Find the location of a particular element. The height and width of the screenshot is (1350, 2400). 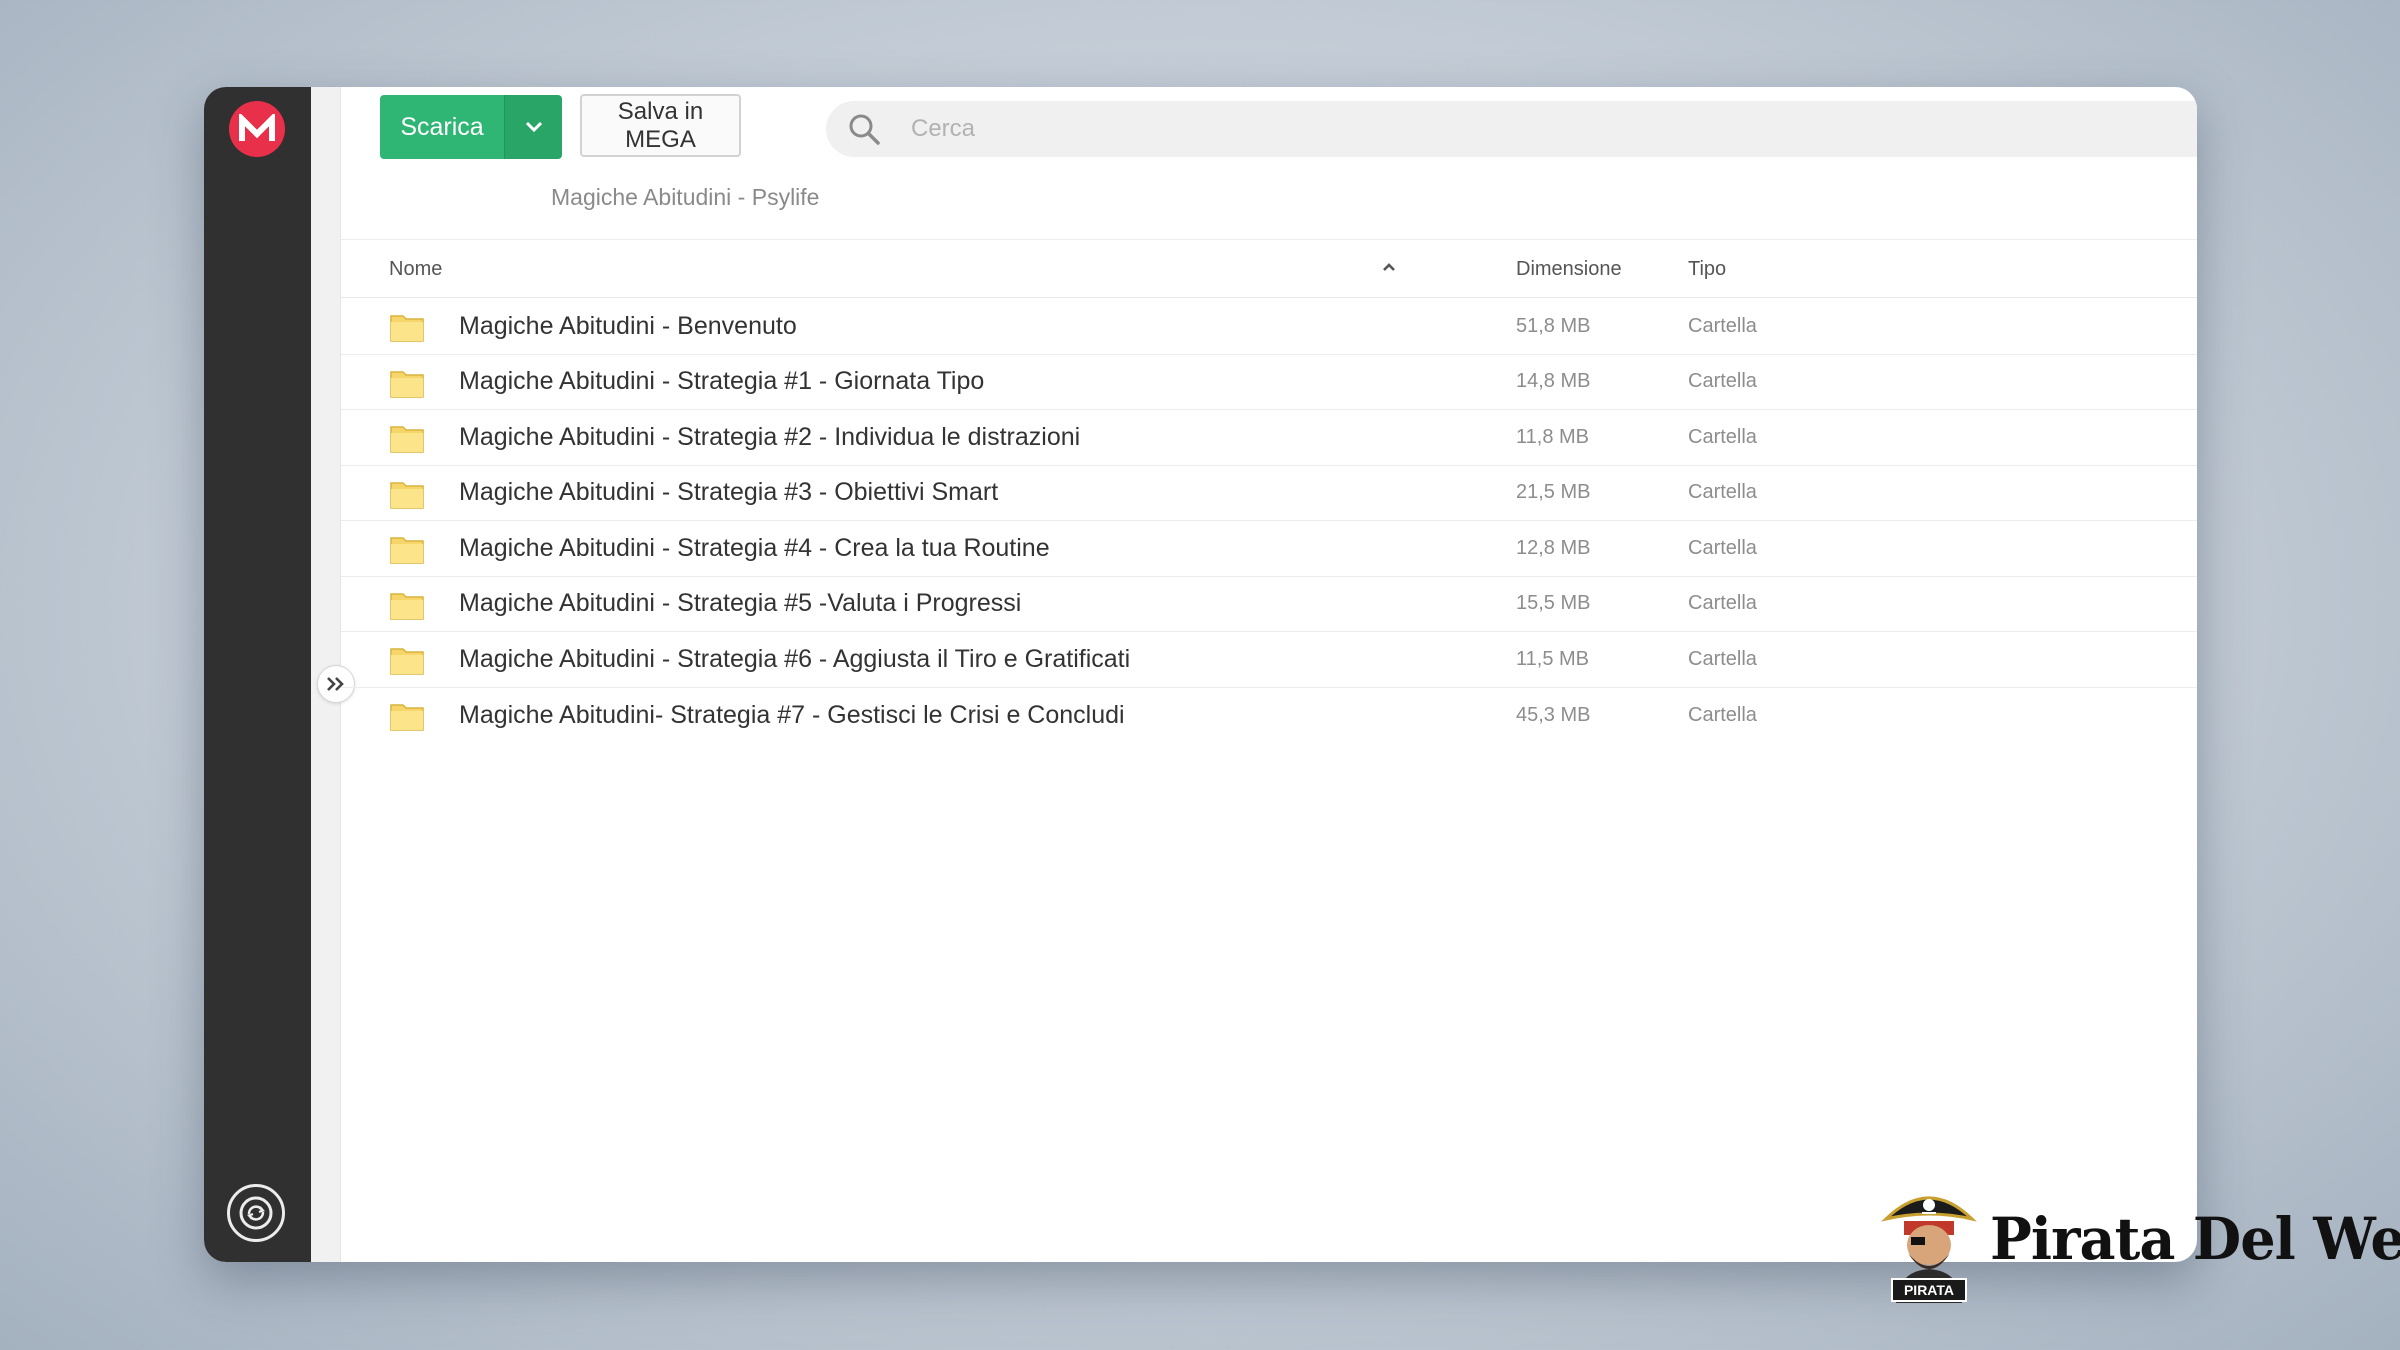

row-size: 14,8 MB is located at coordinates (1553, 381).